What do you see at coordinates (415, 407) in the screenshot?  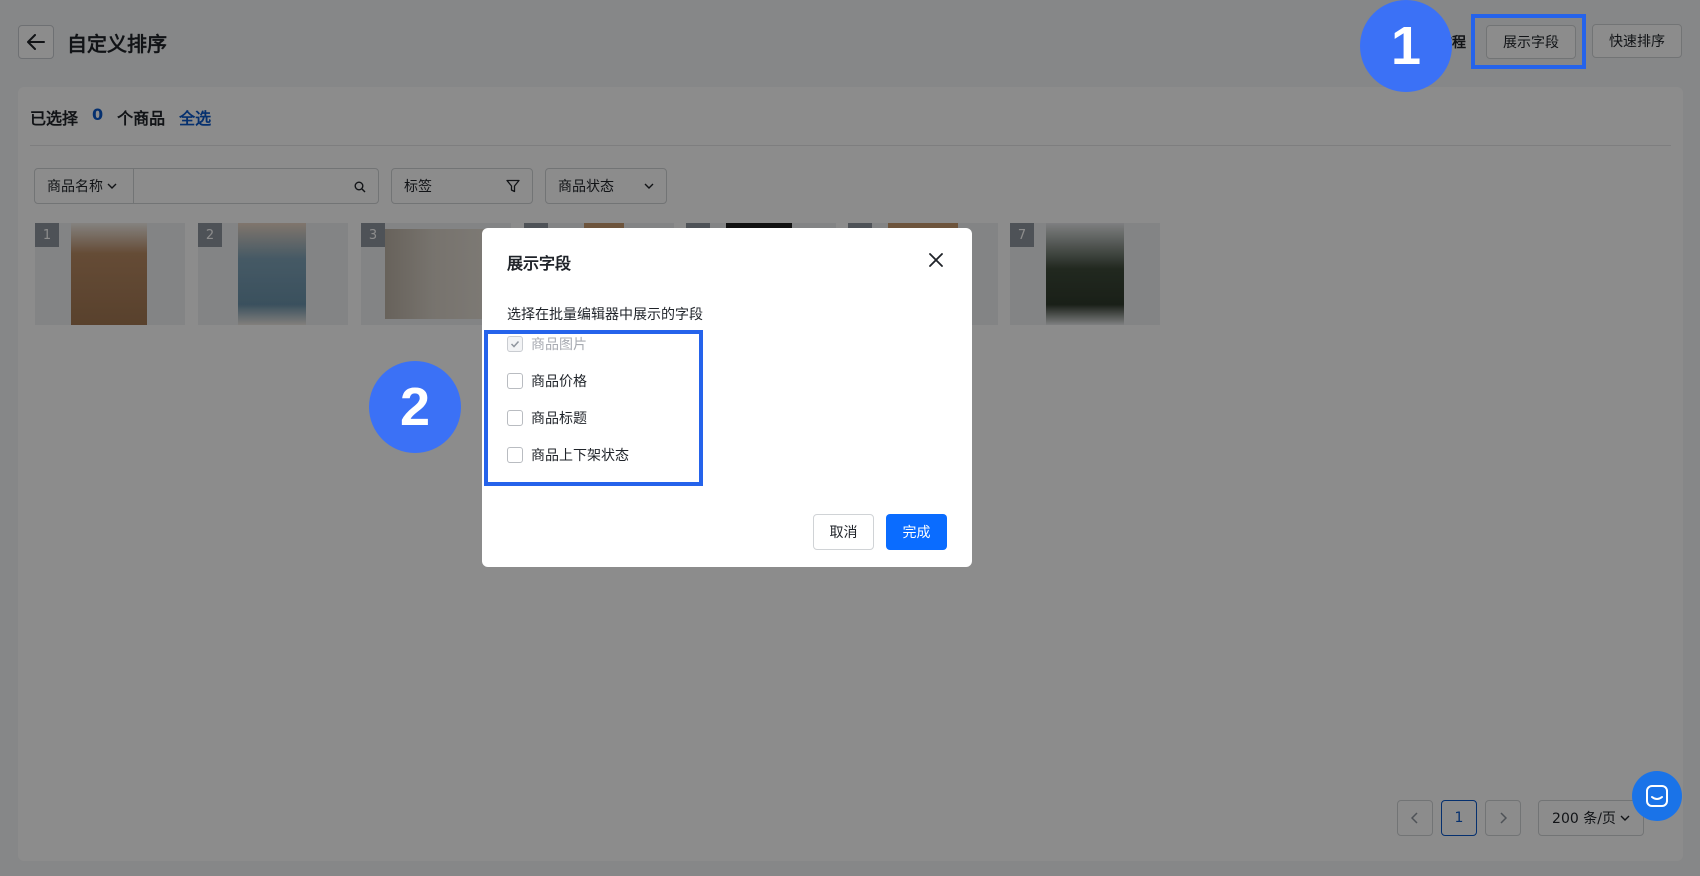 I see `step-badge-2: 2` at bounding box center [415, 407].